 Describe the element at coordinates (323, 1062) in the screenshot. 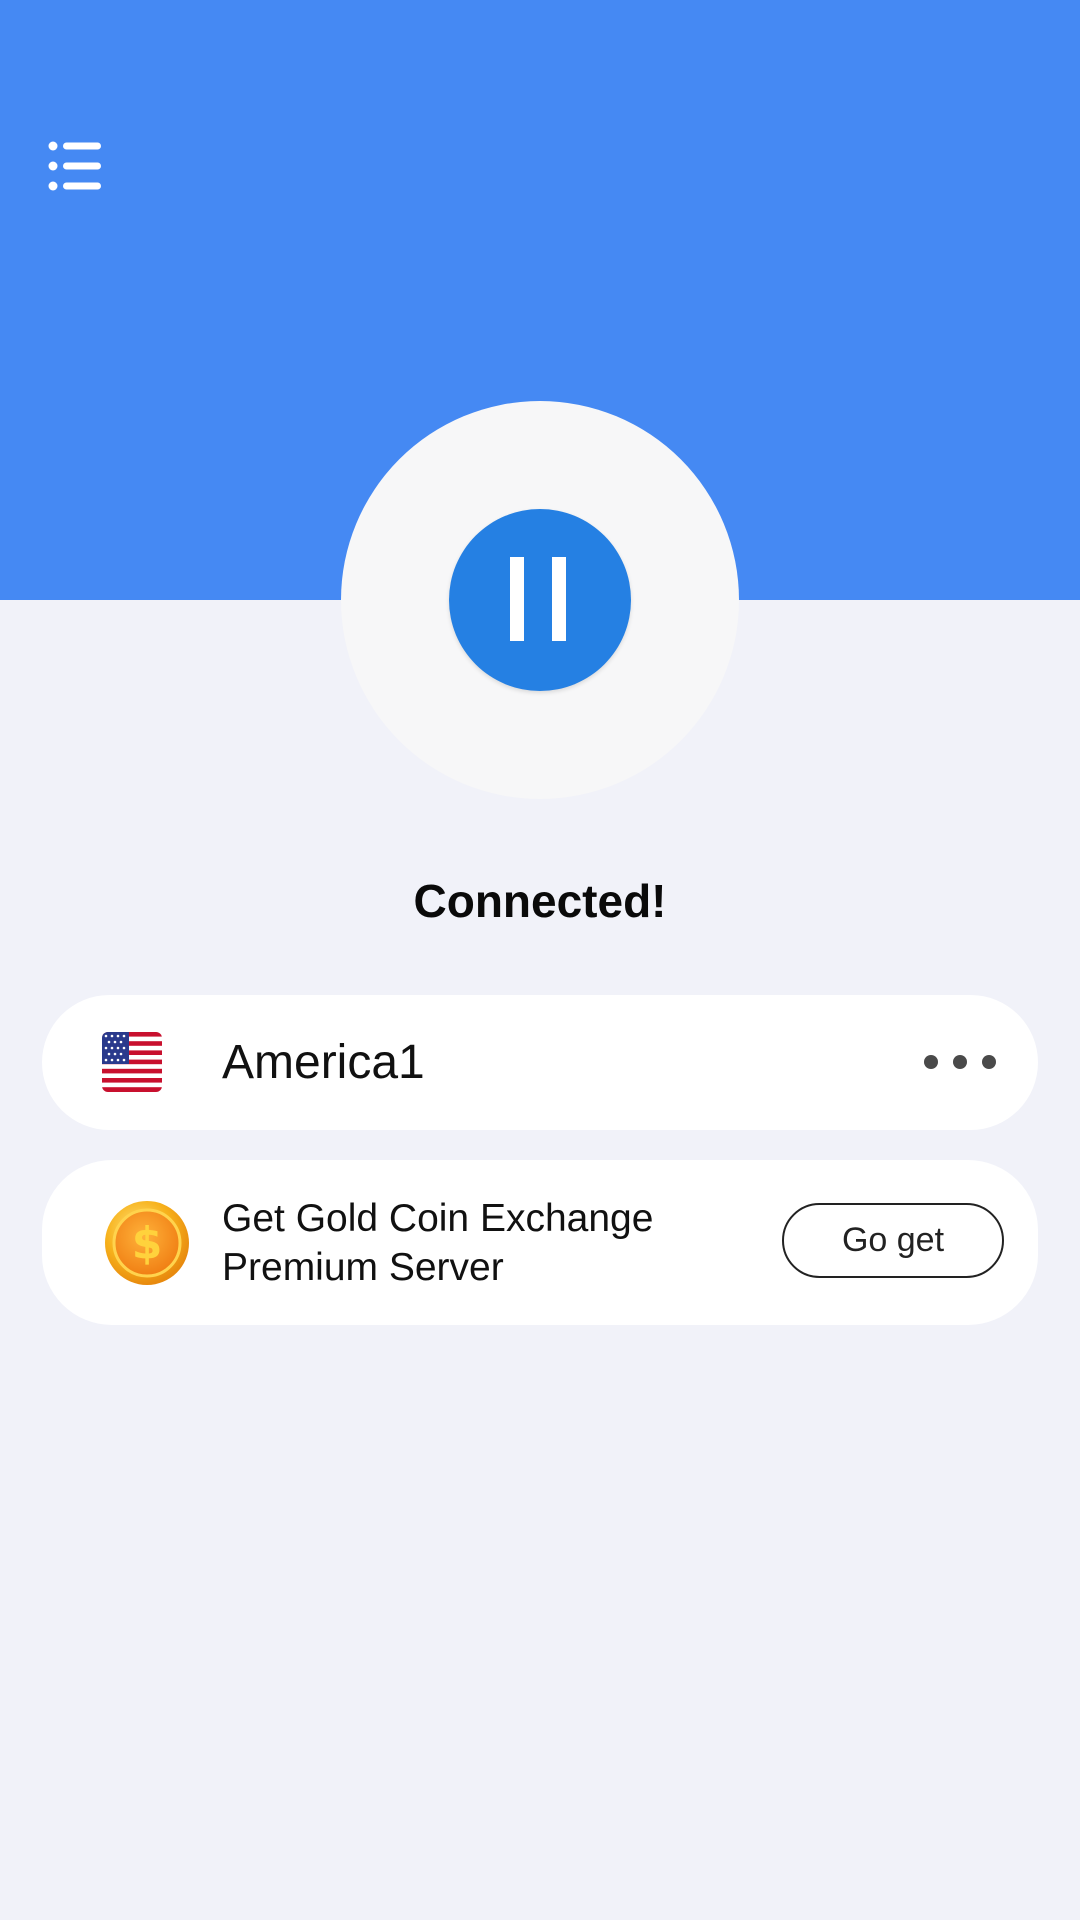

I see `server-name: America1` at that location.